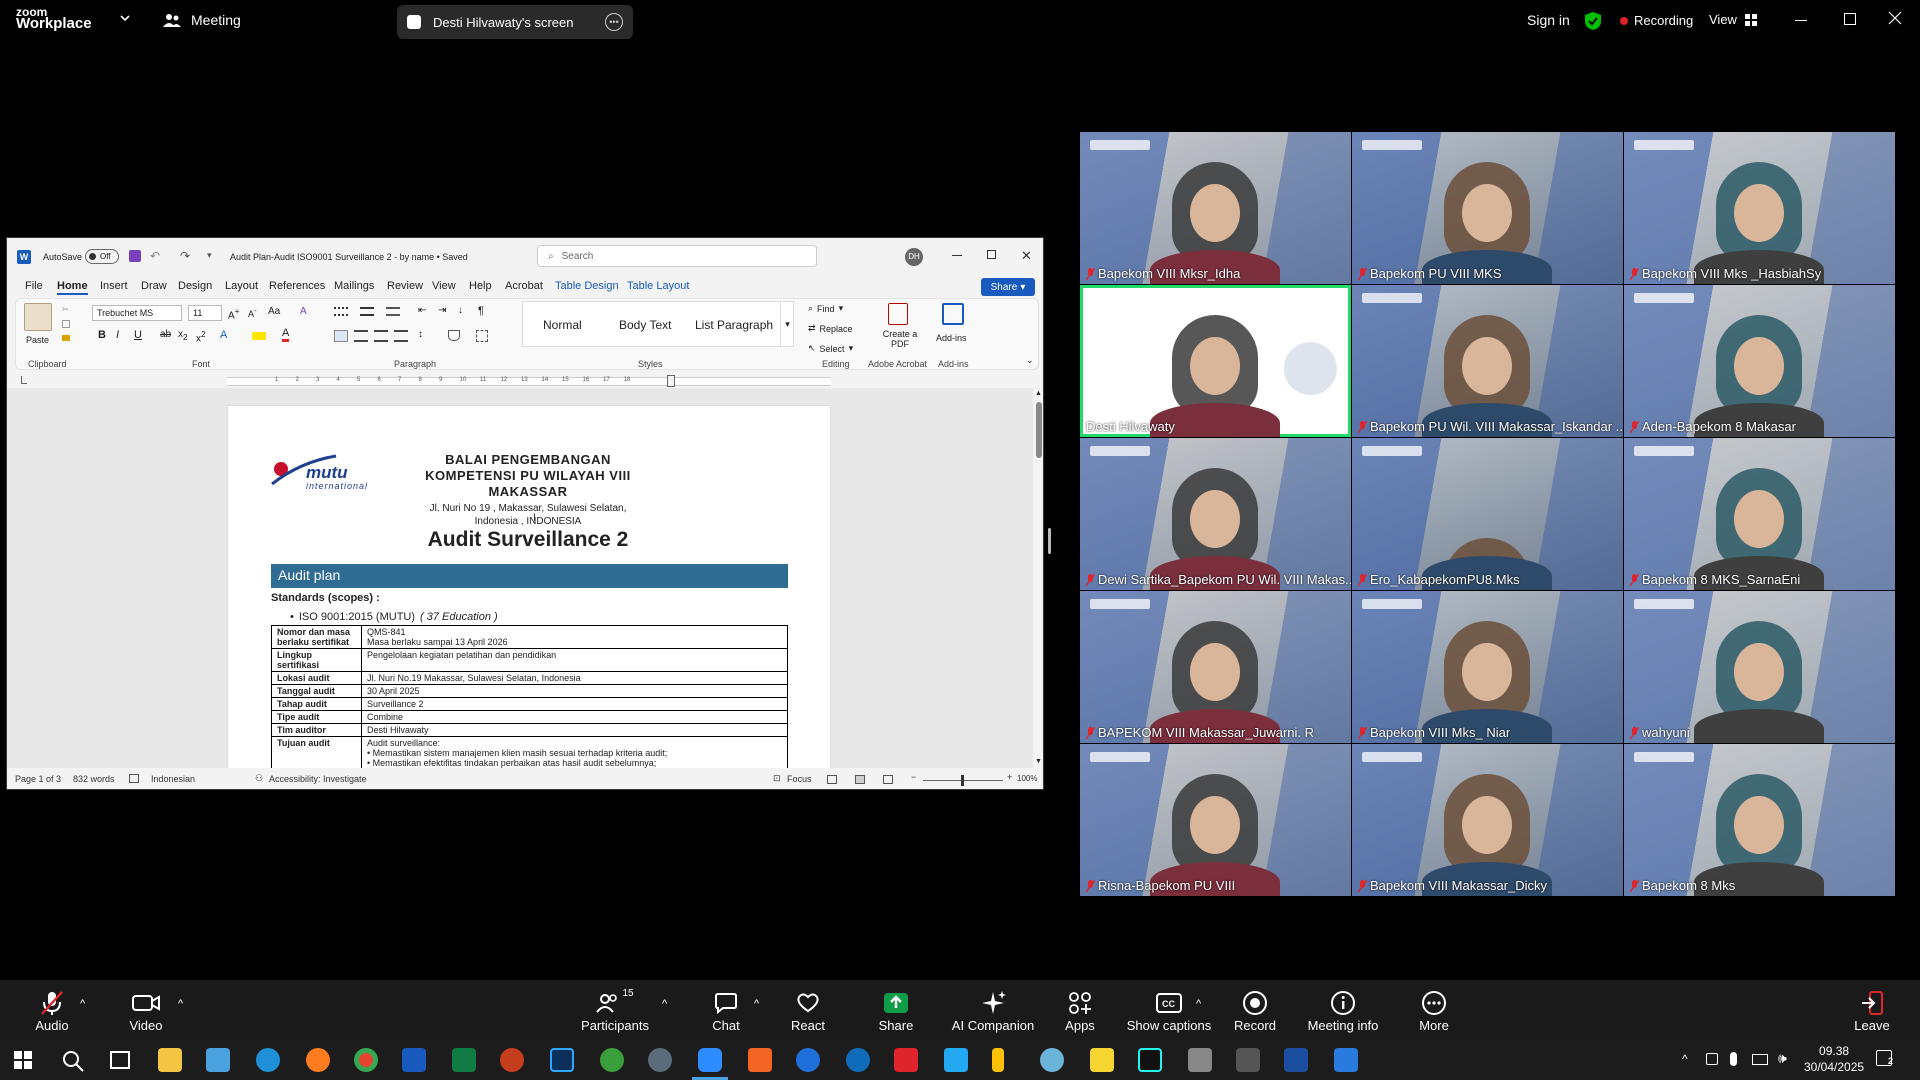  Describe the element at coordinates (1215, 361) in the screenshot. I see `participant-tile: Desti Hilvawaty` at that location.